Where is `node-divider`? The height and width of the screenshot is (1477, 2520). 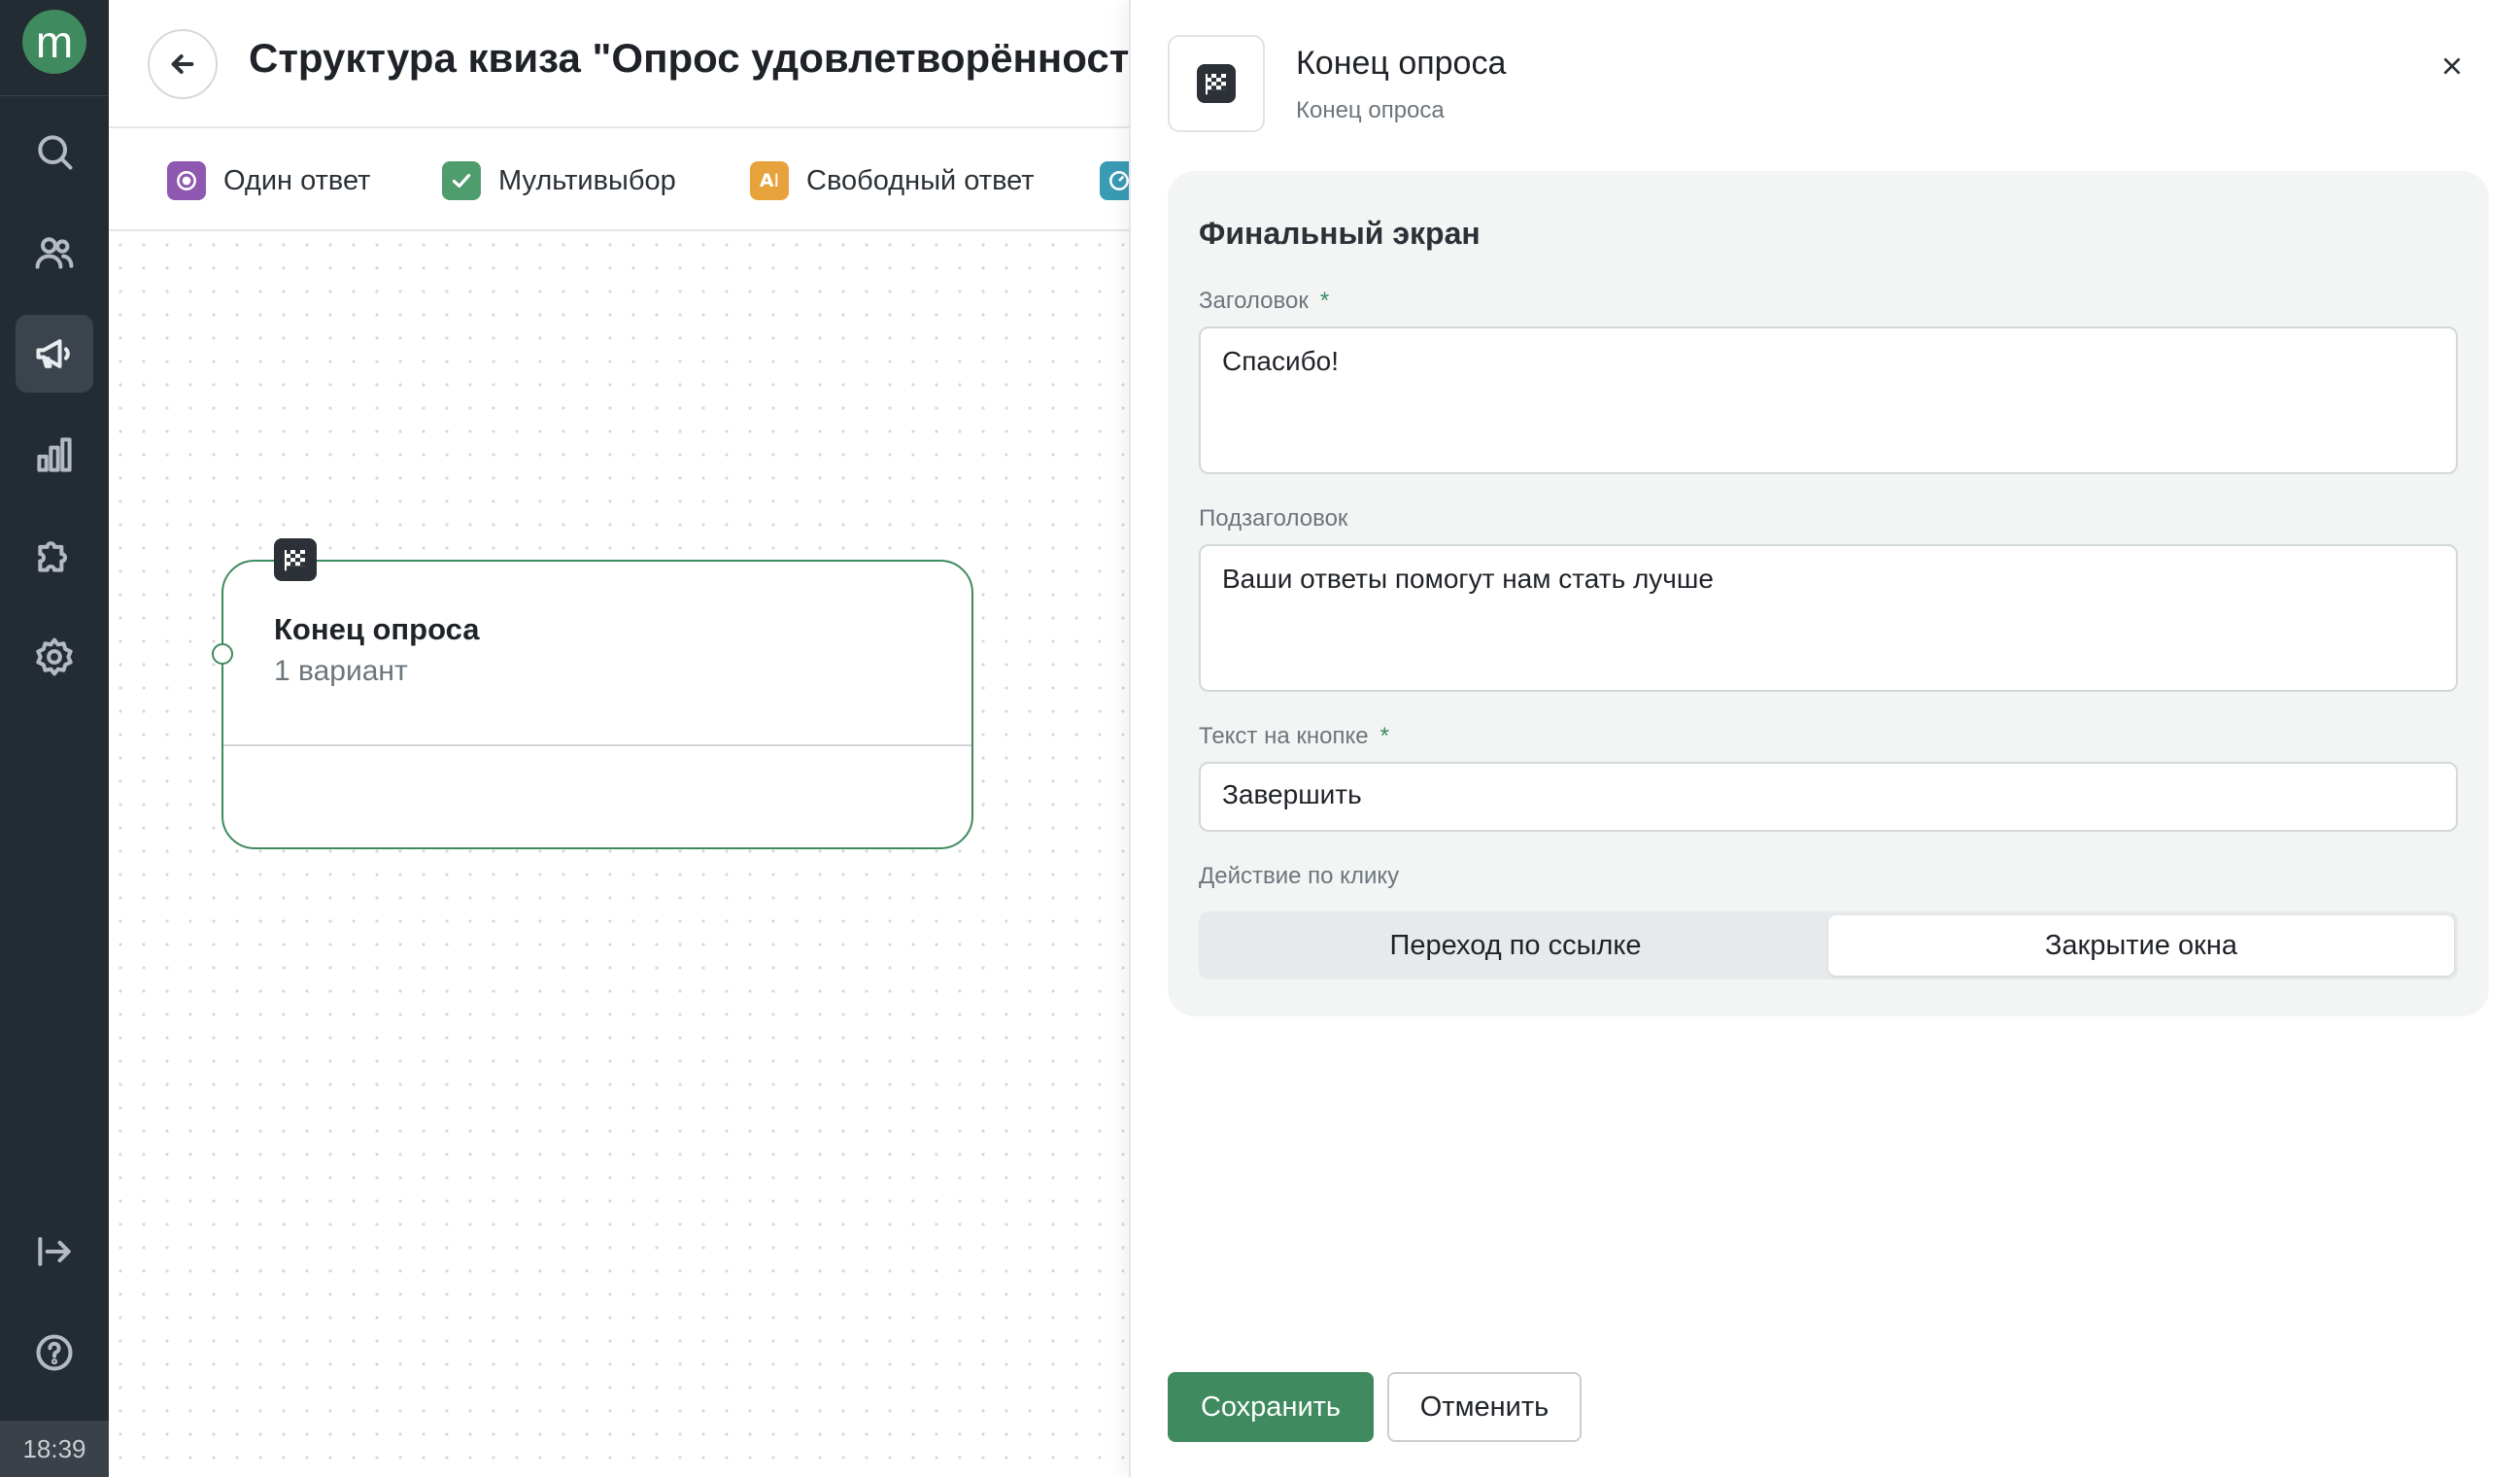
node-divider is located at coordinates (597, 745).